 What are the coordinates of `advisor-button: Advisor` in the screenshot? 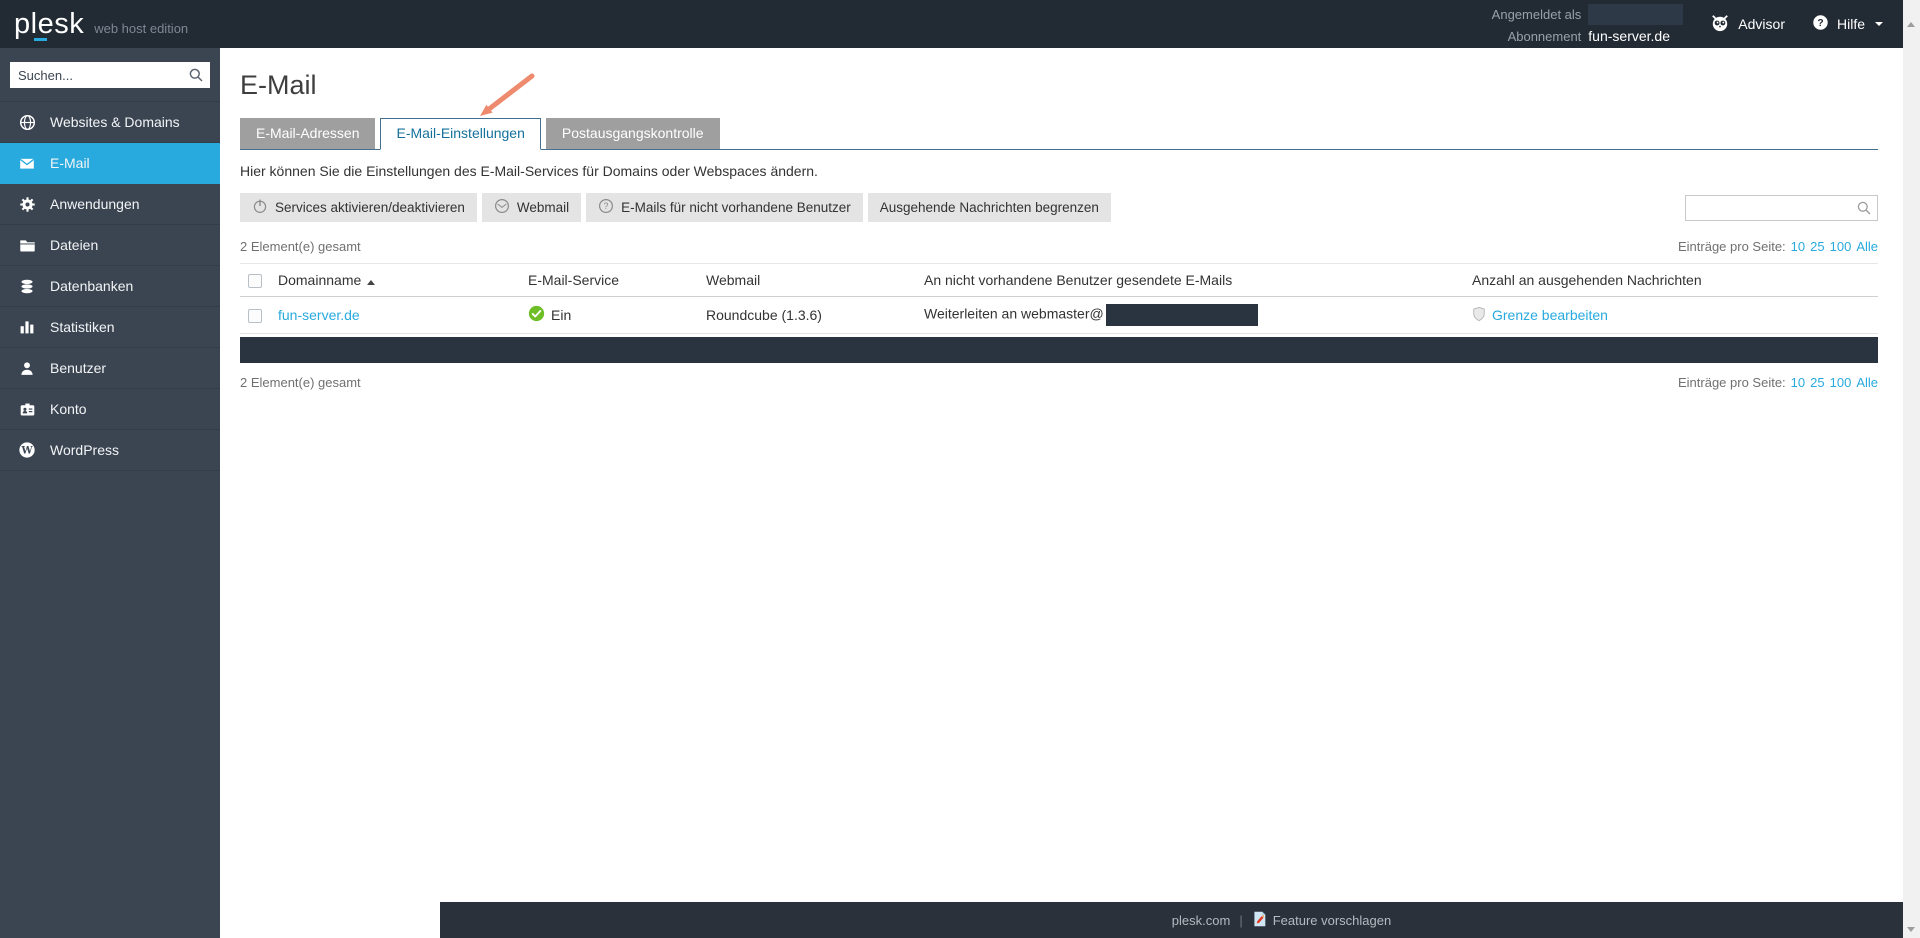 It's located at (1747, 24).